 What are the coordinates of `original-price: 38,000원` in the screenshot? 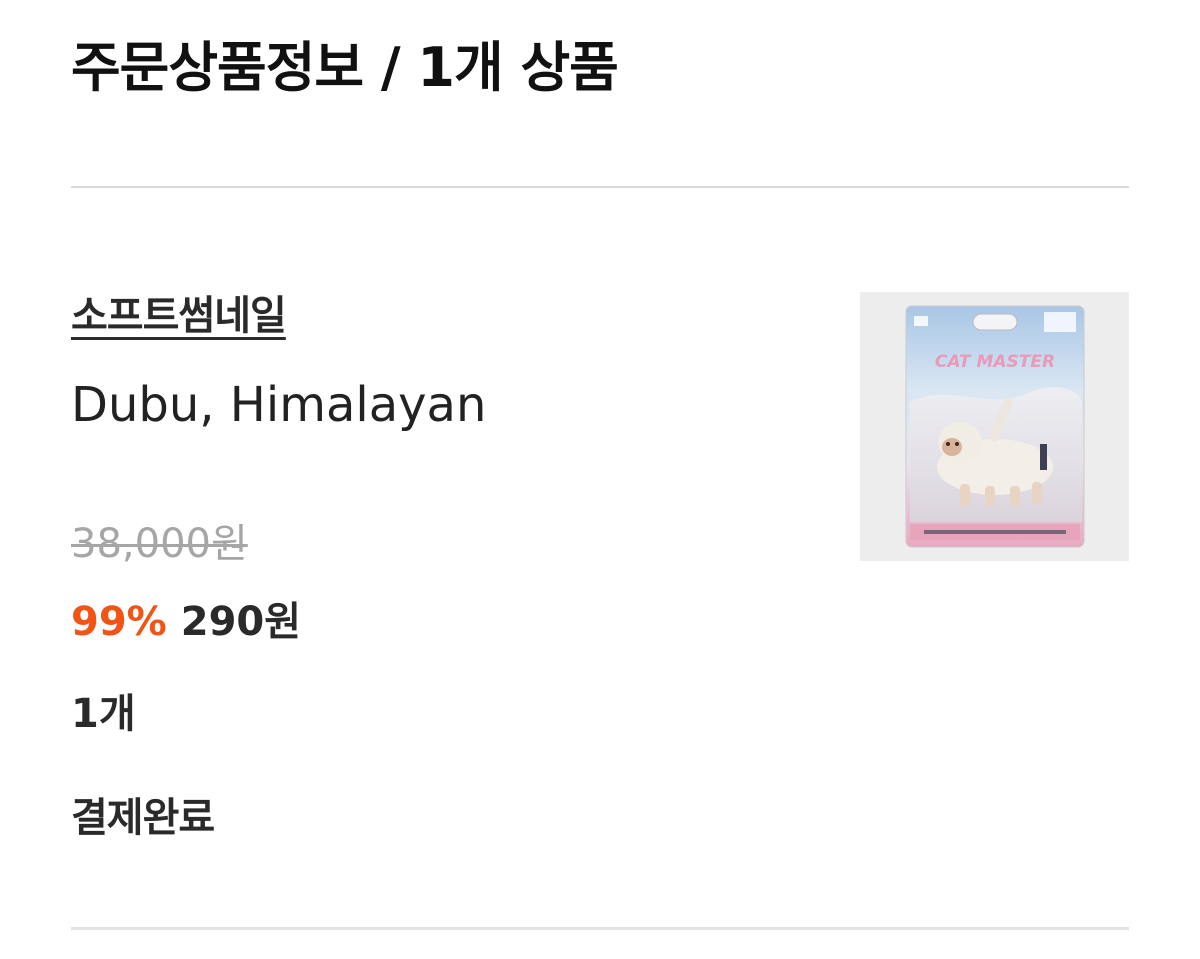 It's located at (159, 544).